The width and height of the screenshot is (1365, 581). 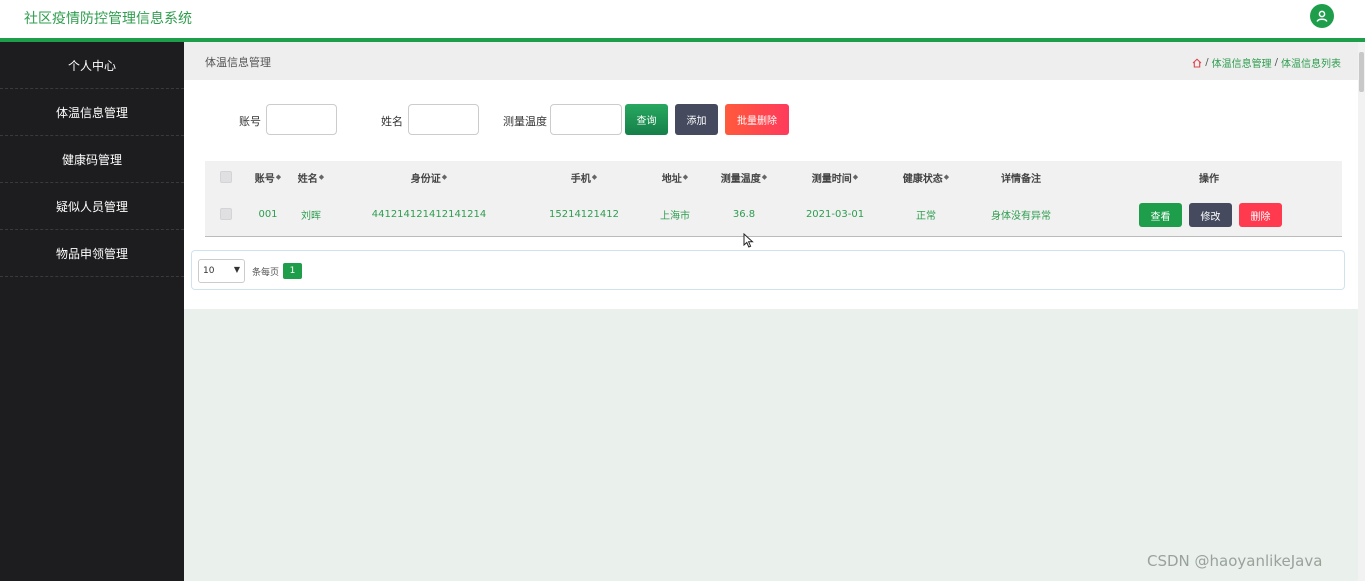 I want to click on user-icon, so click(x=1322, y=16).